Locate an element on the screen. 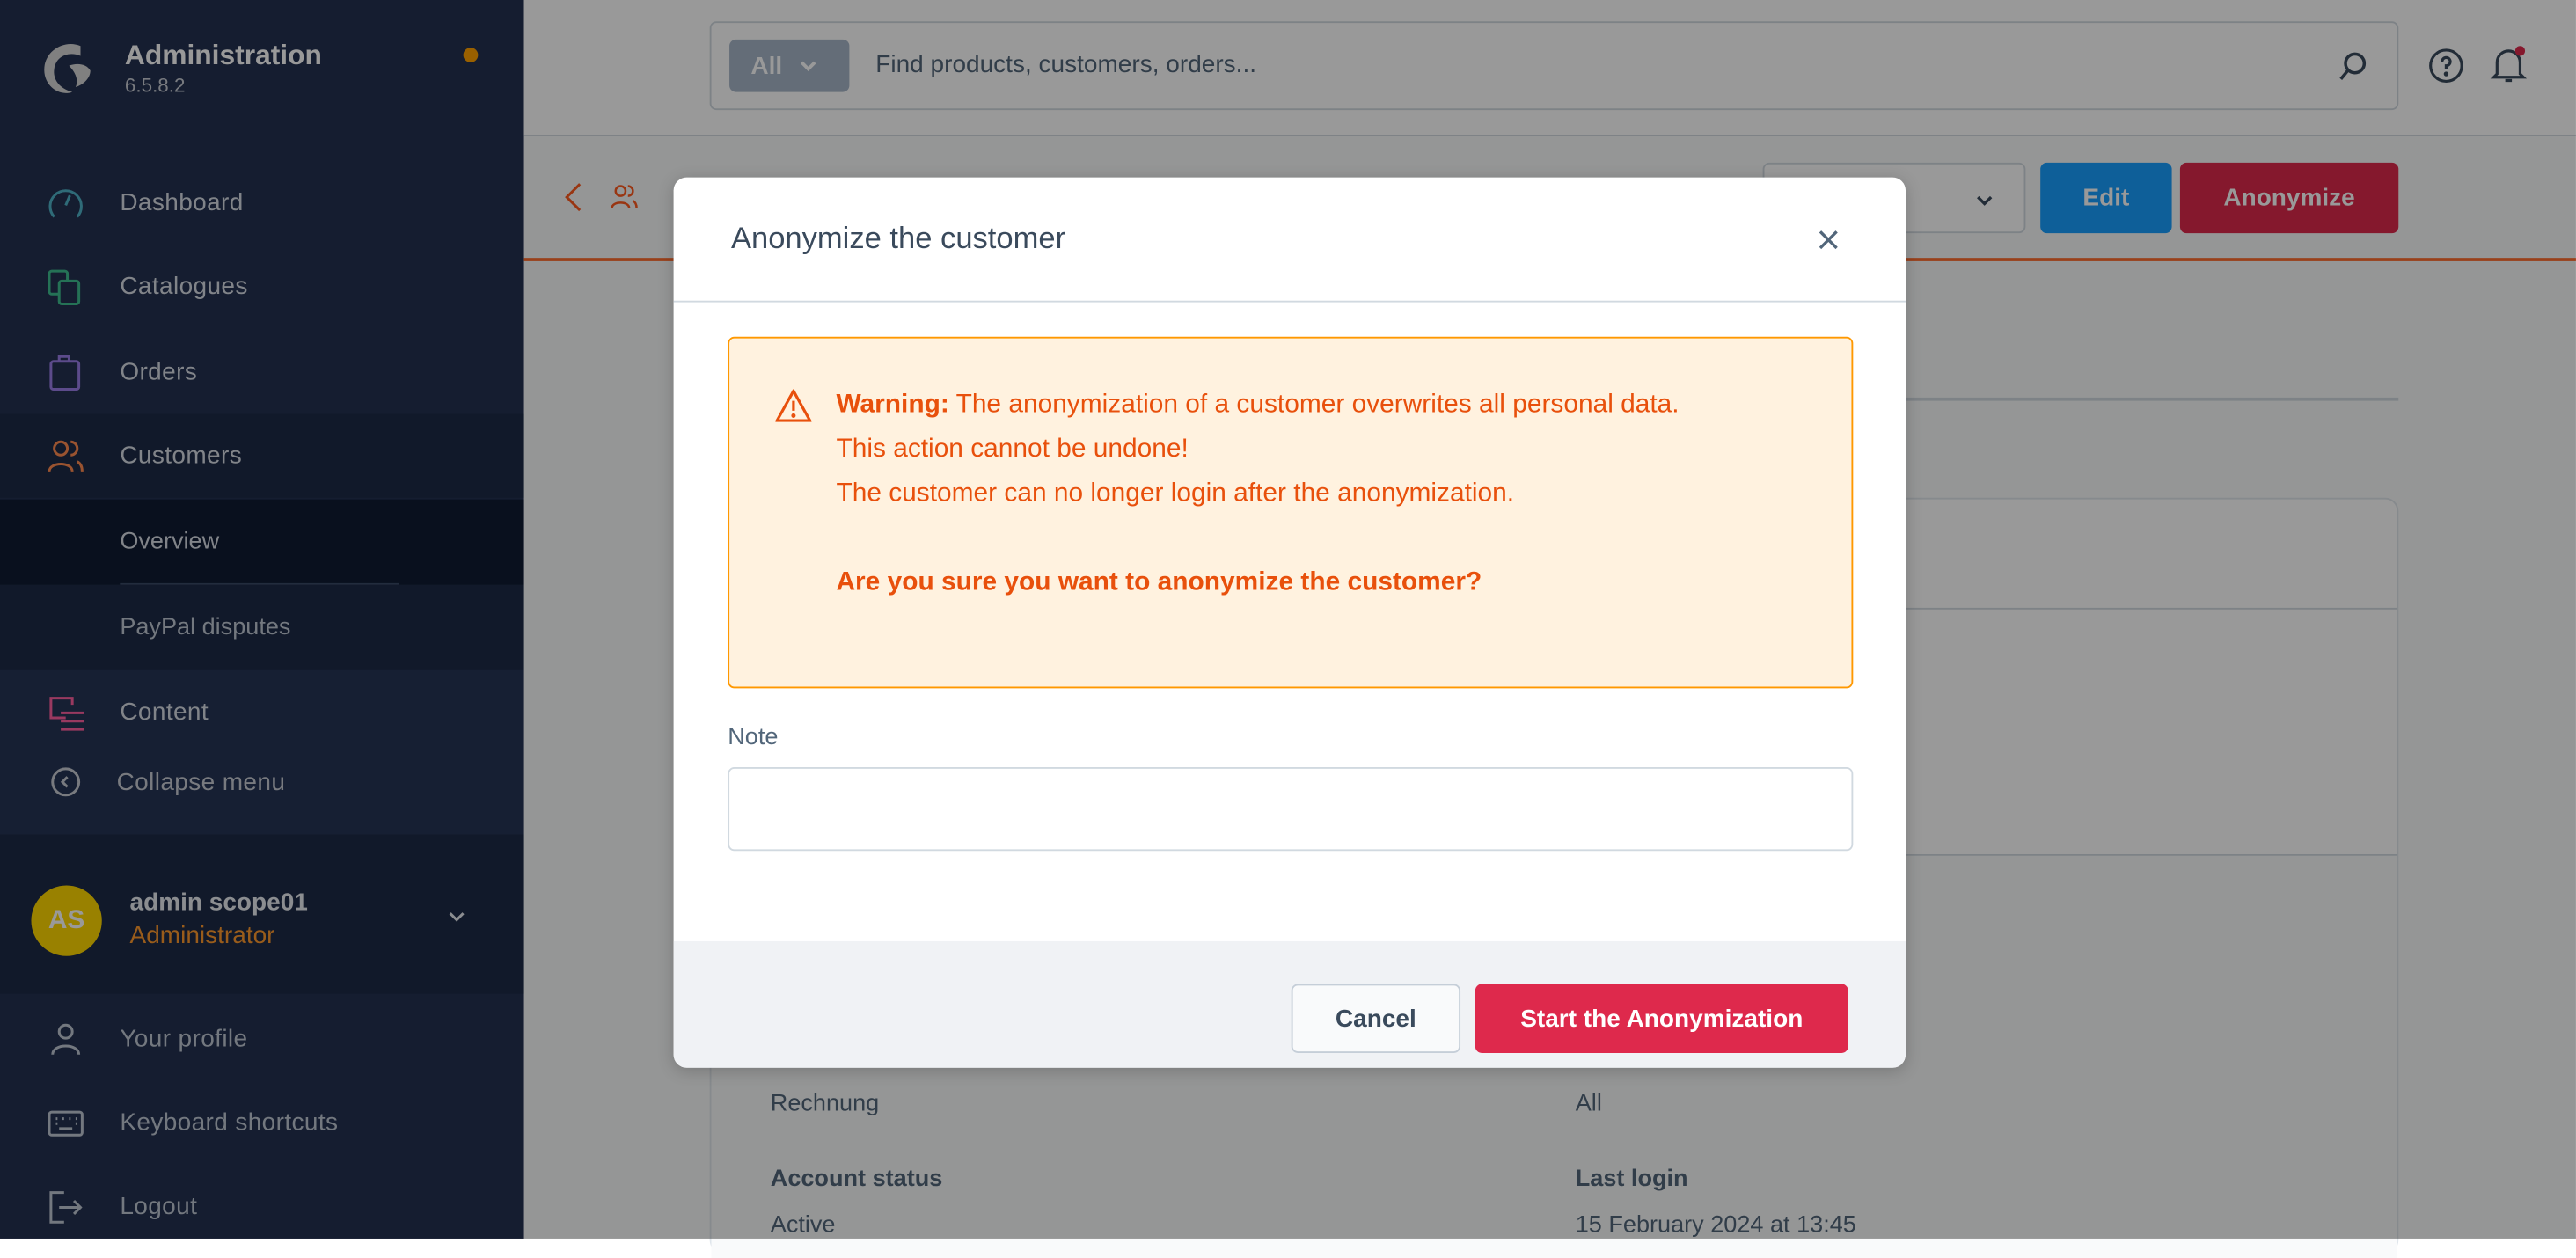 The height and width of the screenshot is (1258, 2576). warning-icon is located at coordinates (793, 406).